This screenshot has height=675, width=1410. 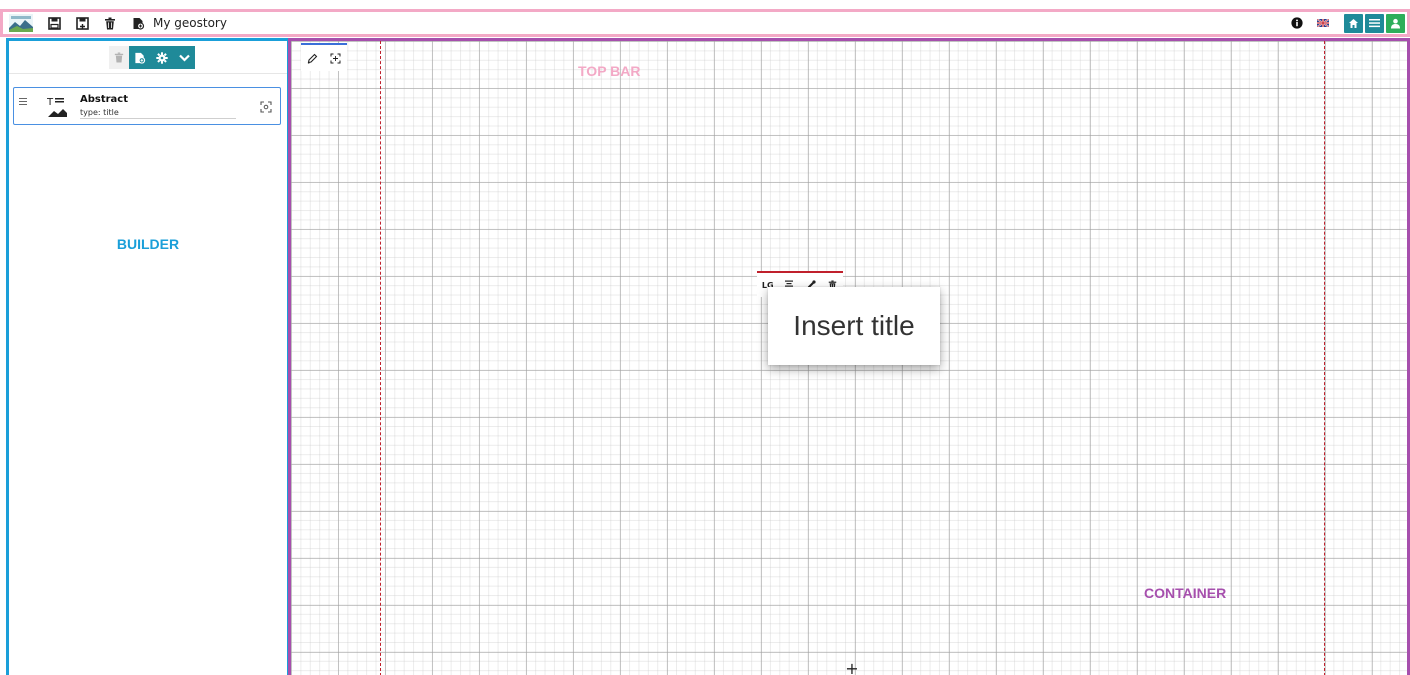 I want to click on home-icon, so click(x=1353, y=23).